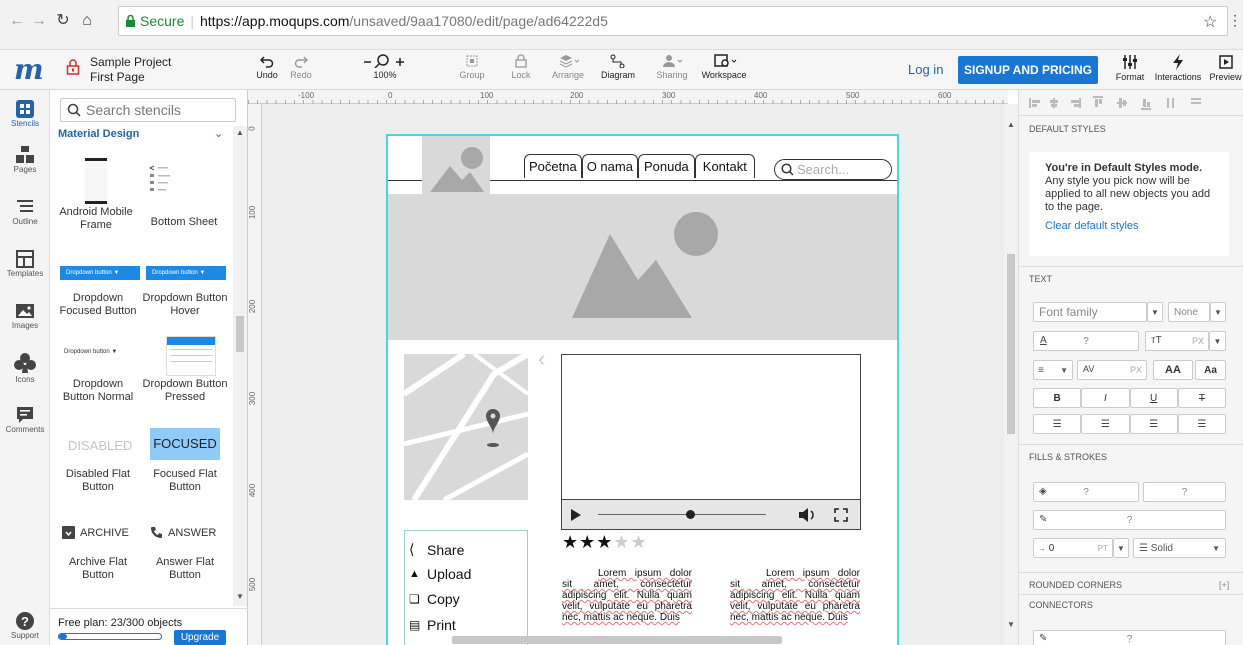  Describe the element at coordinates (1210, 370) in the screenshot. I see `smallcaps-button: Aa` at that location.